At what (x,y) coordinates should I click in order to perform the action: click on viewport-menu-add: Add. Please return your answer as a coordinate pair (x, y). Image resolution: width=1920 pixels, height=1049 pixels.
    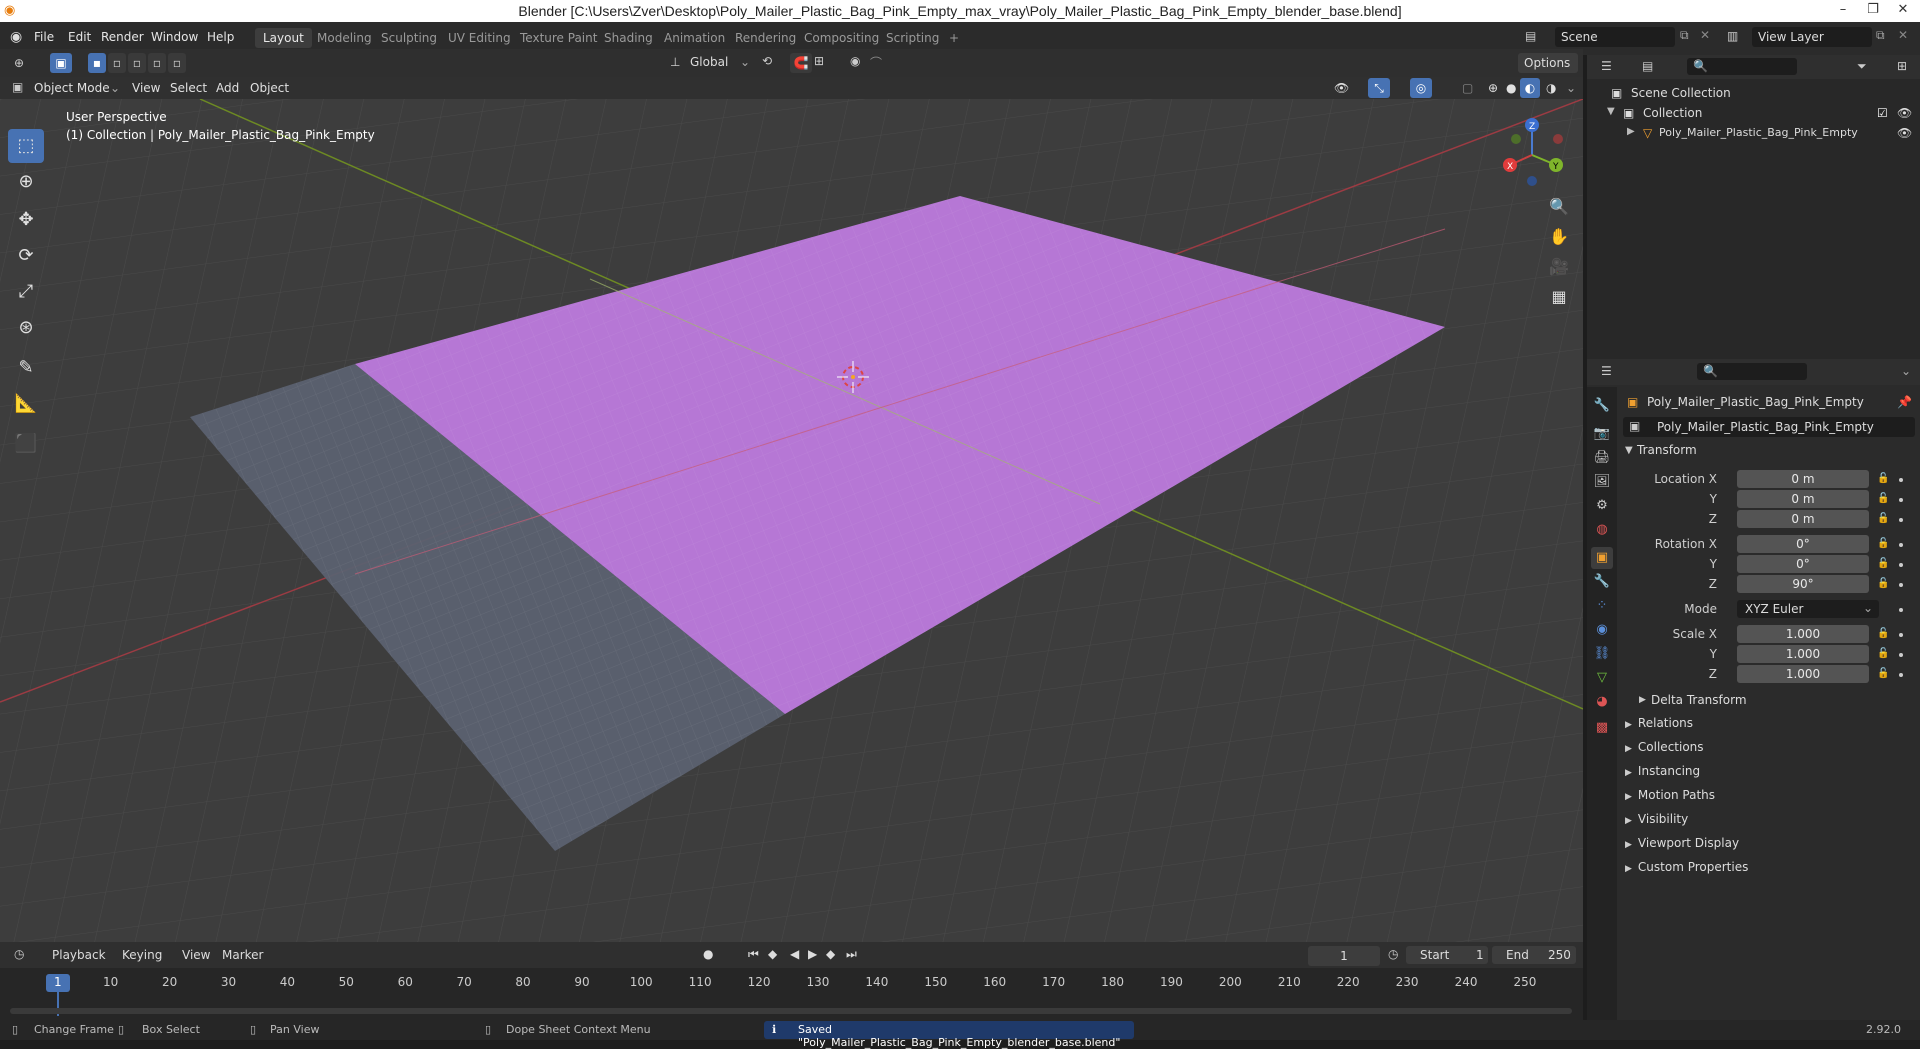
    Looking at the image, I should click on (227, 89).